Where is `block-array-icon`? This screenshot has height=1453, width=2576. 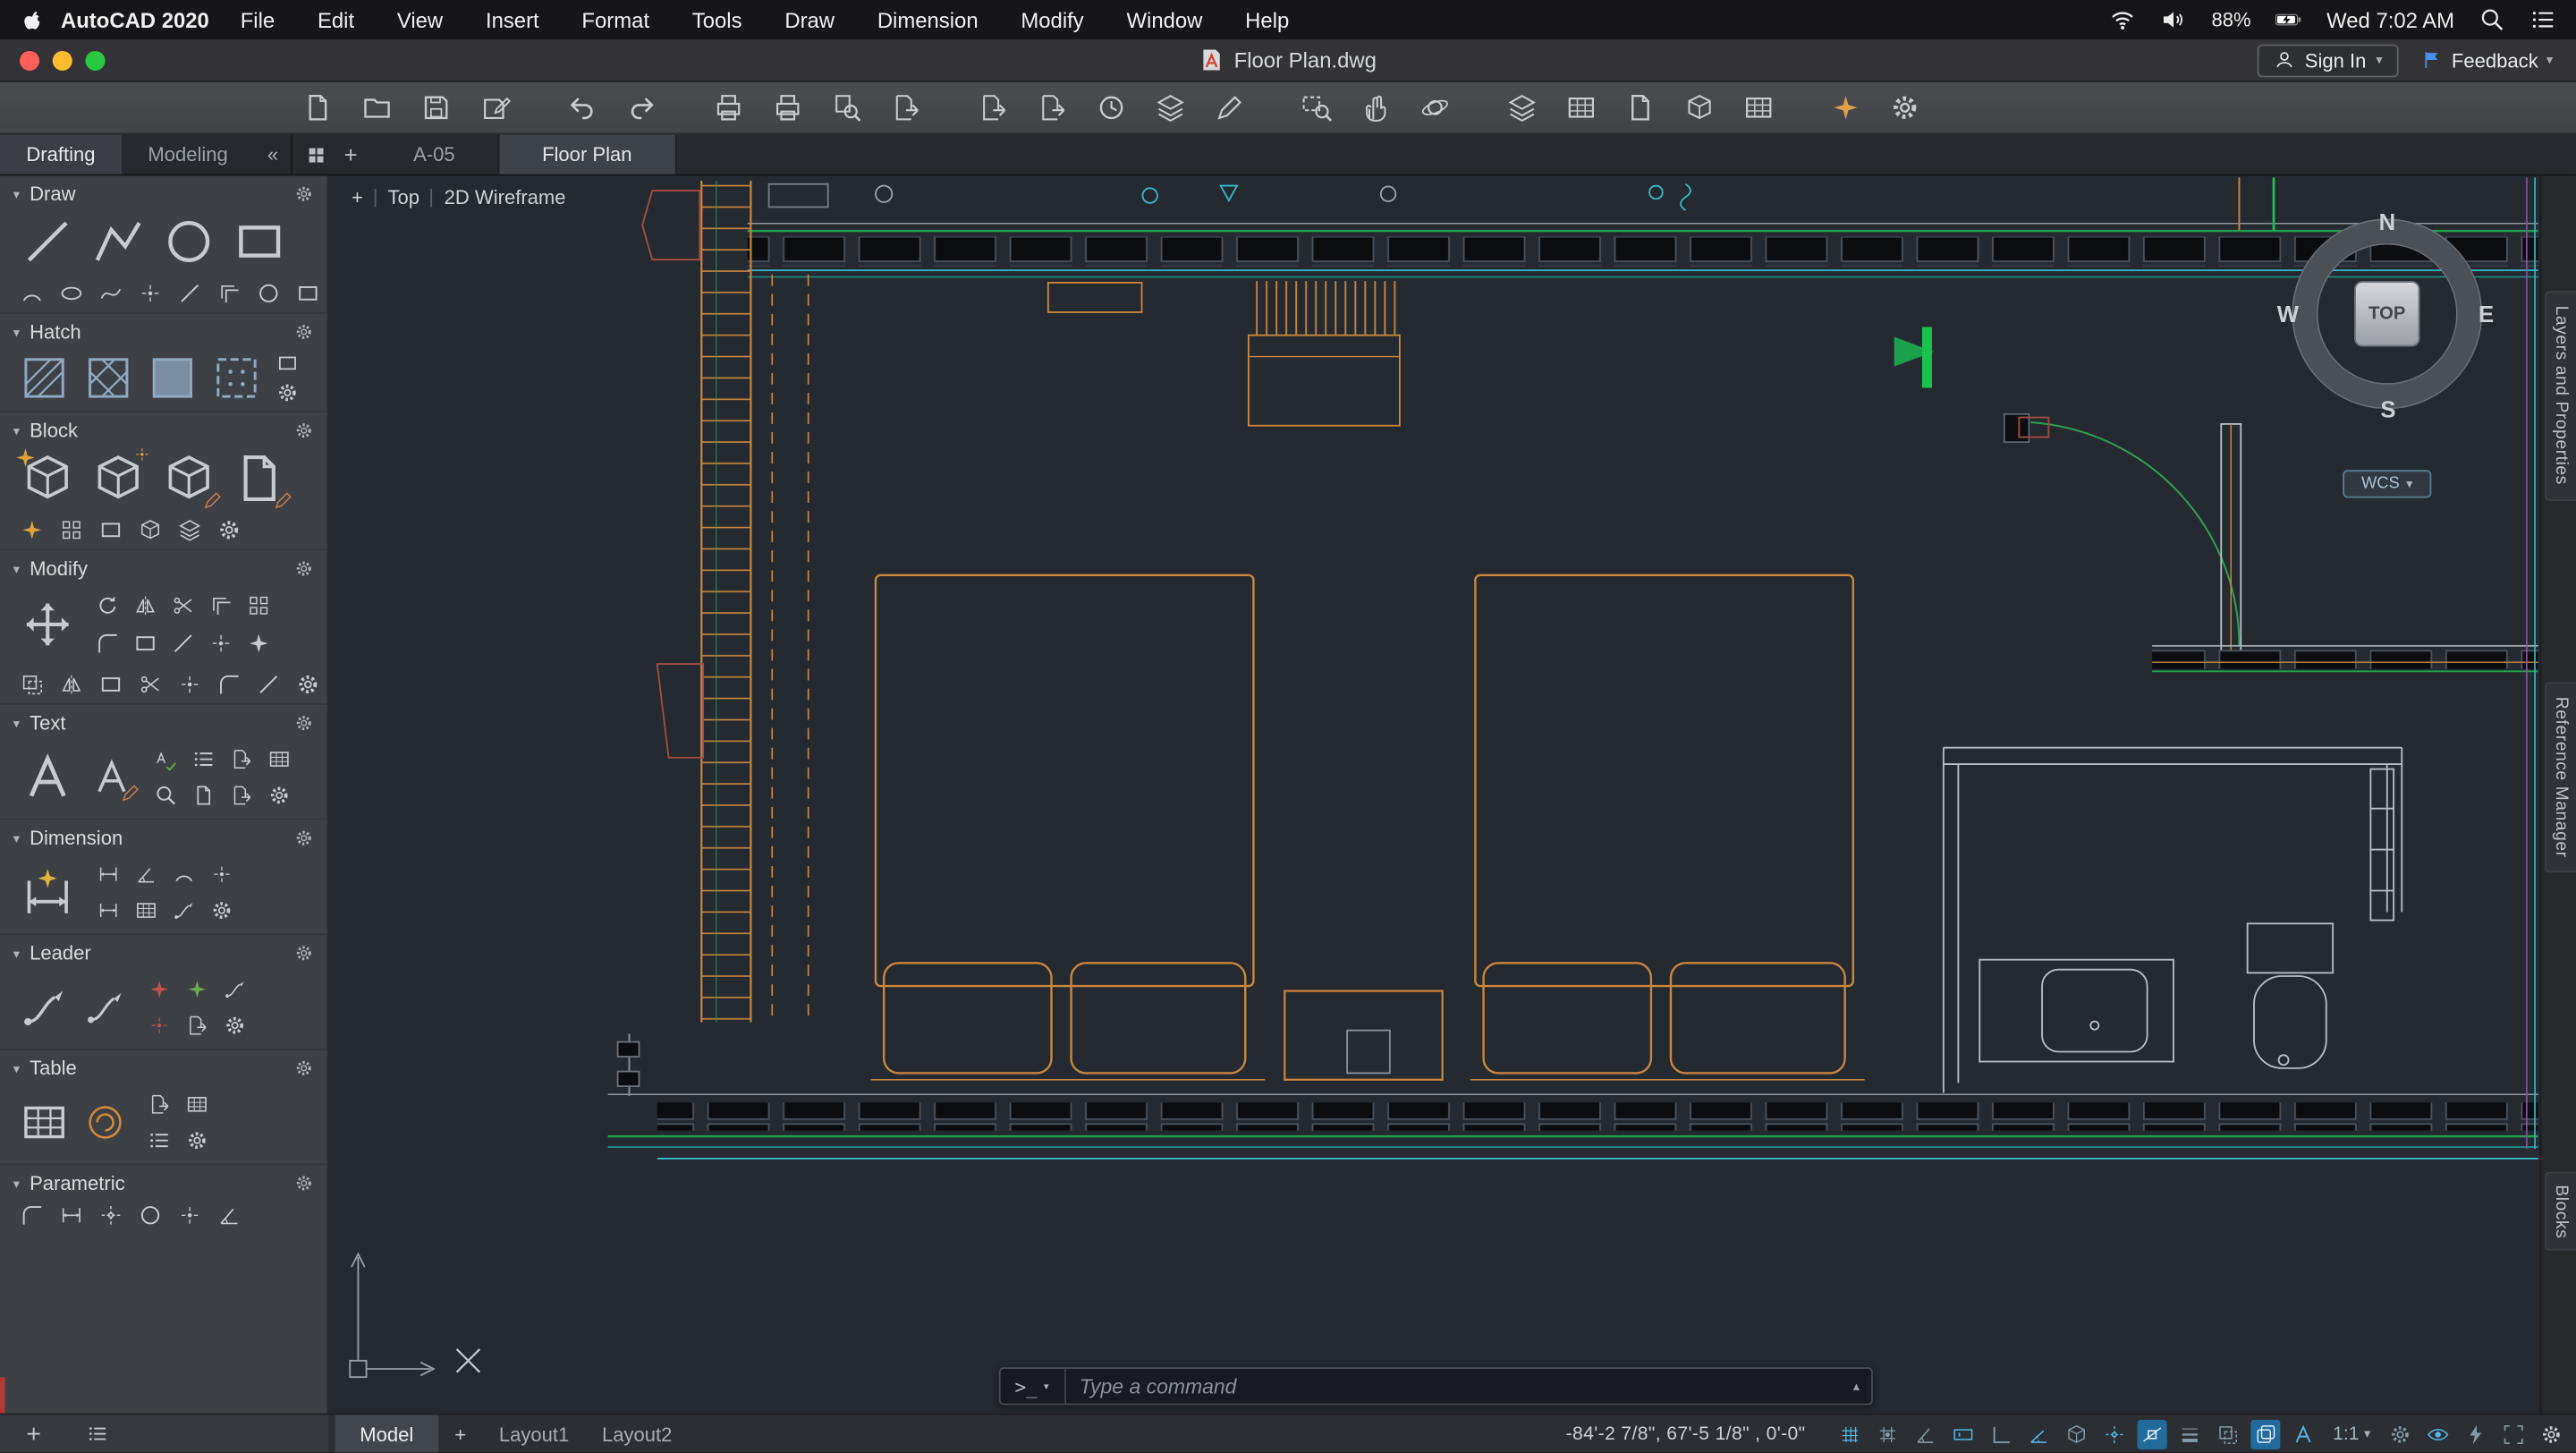
block-array-icon is located at coordinates (71, 530).